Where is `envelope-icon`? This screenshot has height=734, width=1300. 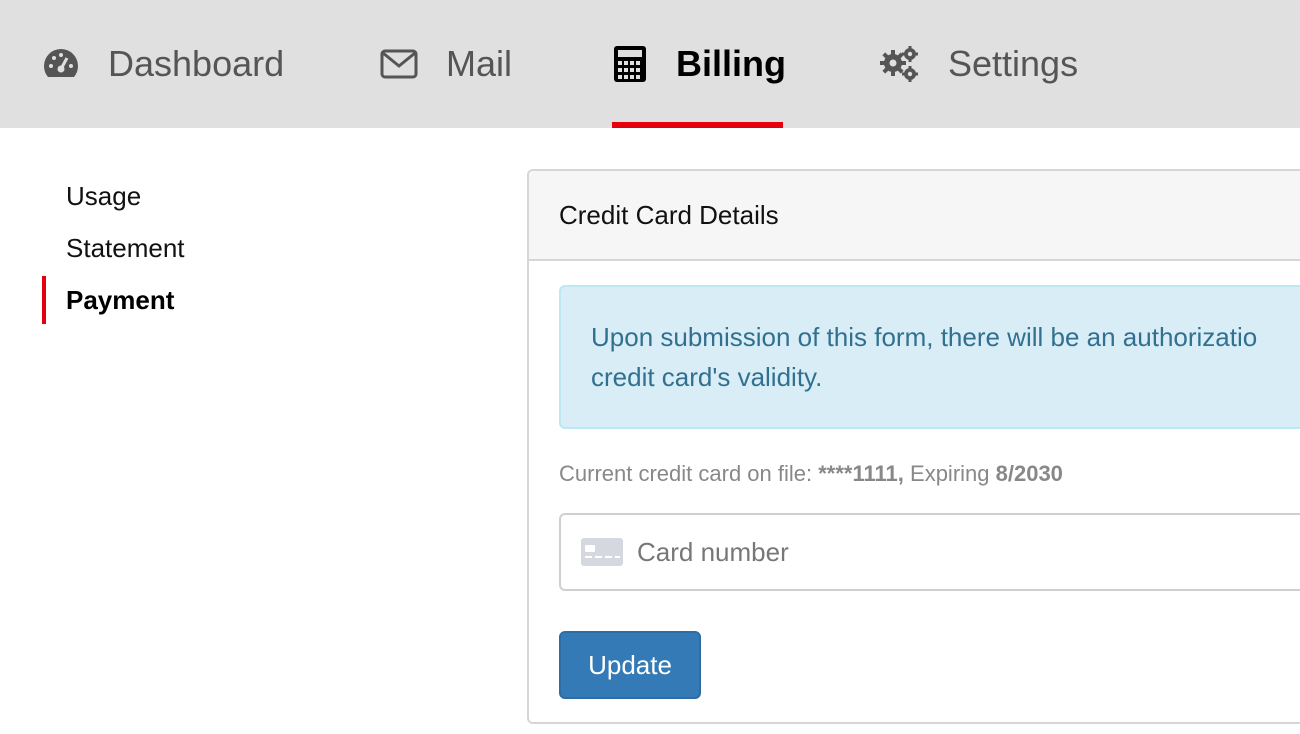
envelope-icon is located at coordinates (399, 64).